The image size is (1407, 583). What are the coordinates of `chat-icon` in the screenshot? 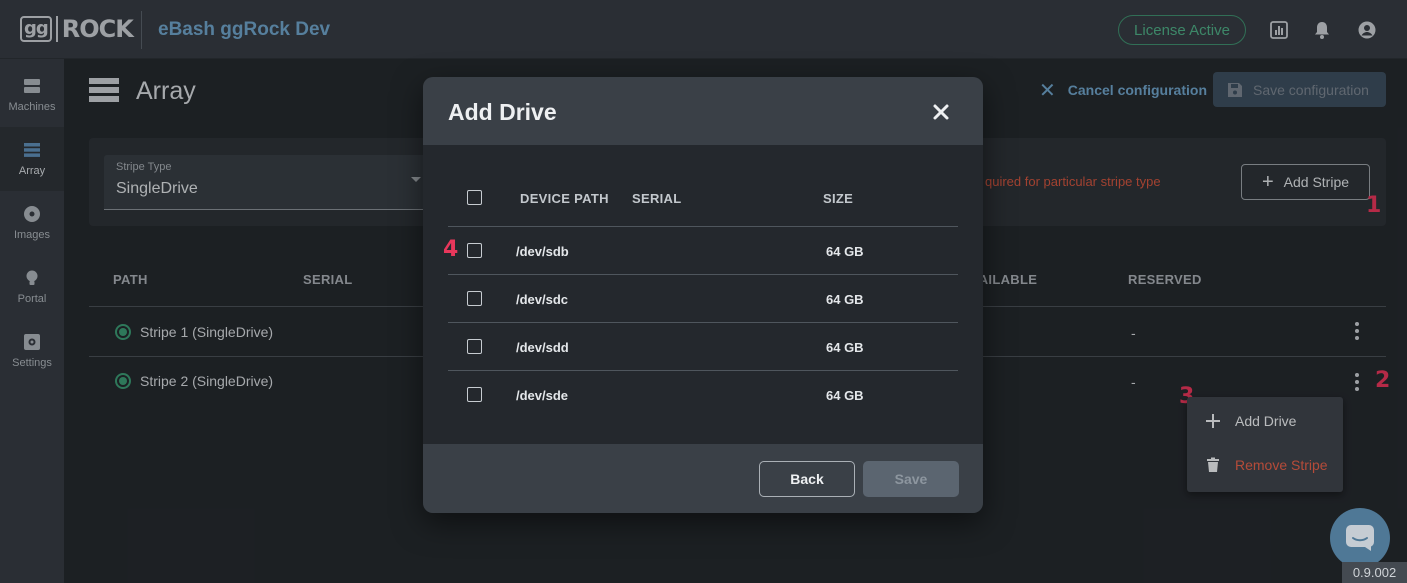 It's located at (1360, 538).